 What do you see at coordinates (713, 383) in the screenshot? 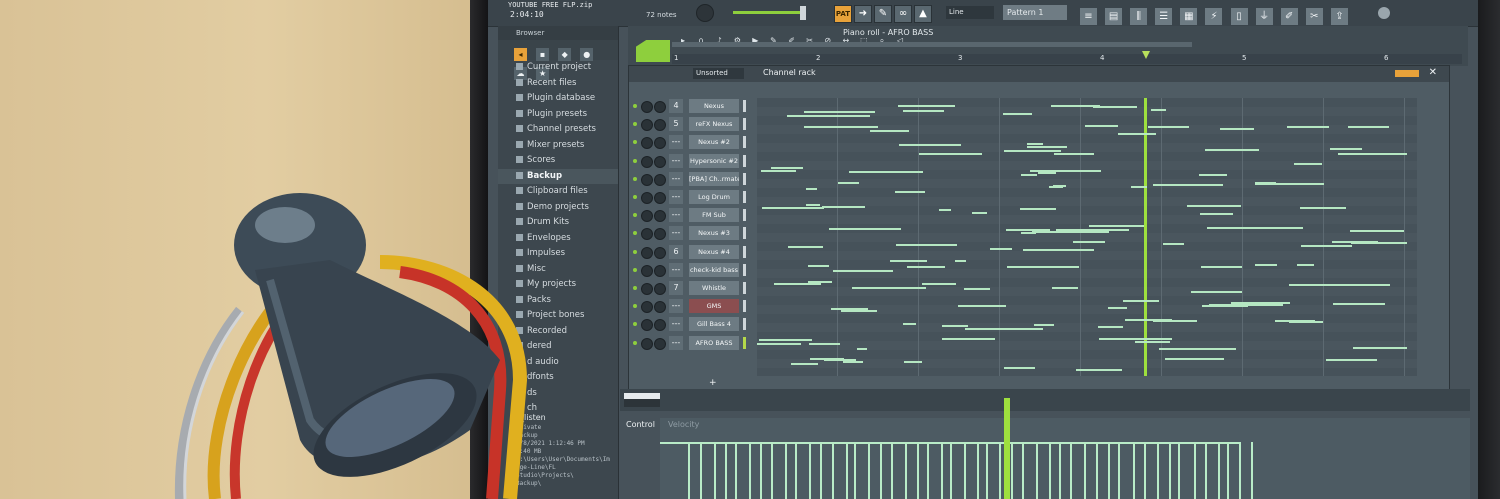
I see `add-channel-button: +` at bounding box center [713, 383].